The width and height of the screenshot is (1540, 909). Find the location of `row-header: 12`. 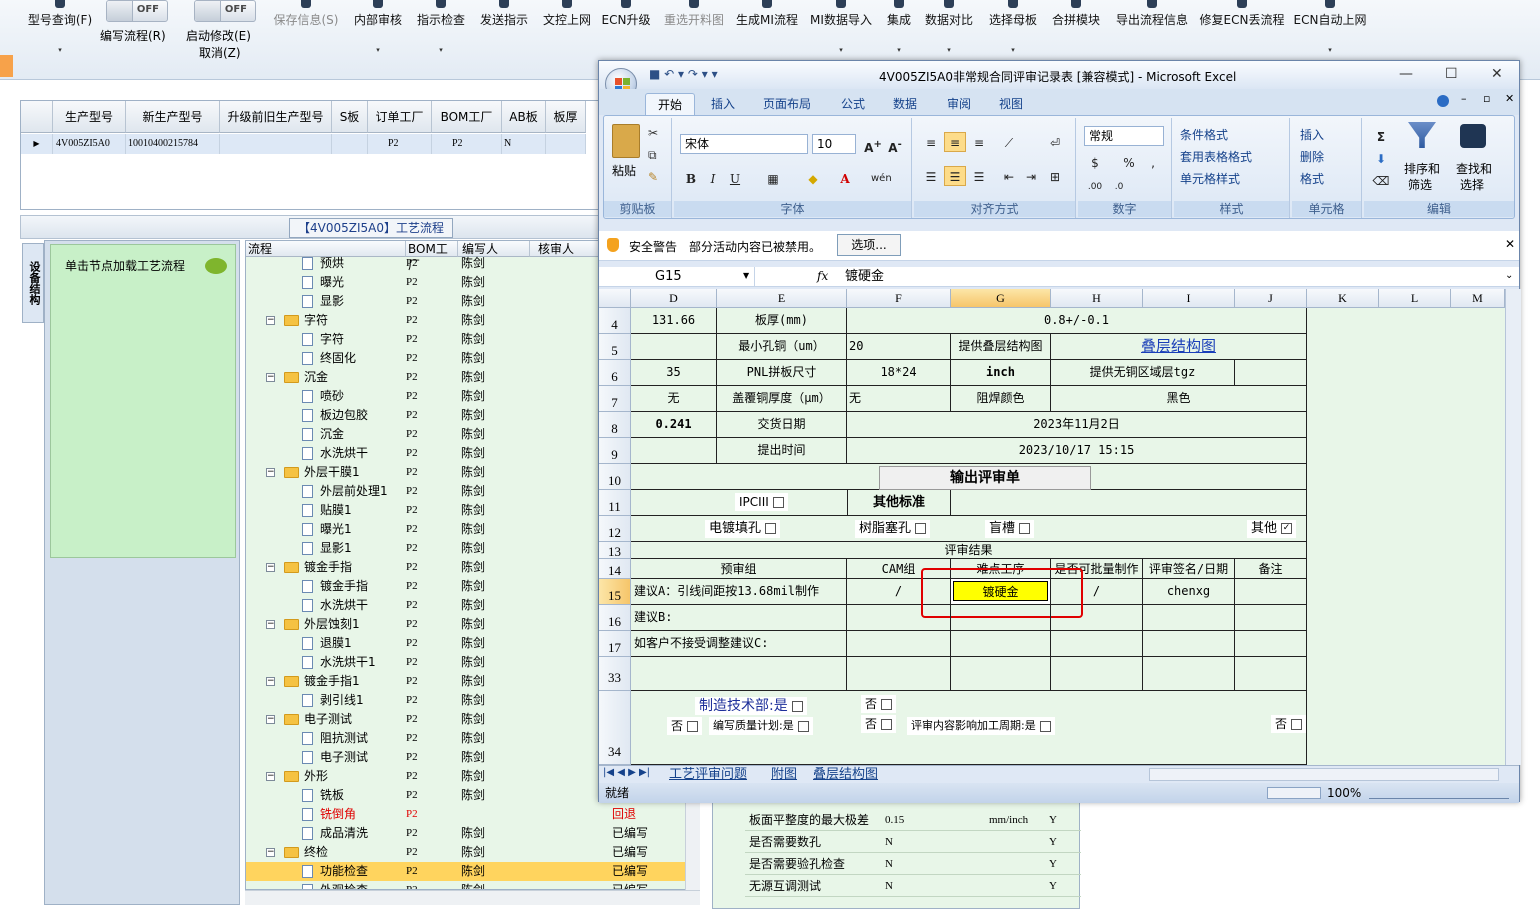

row-header: 12 is located at coordinates (615, 529).